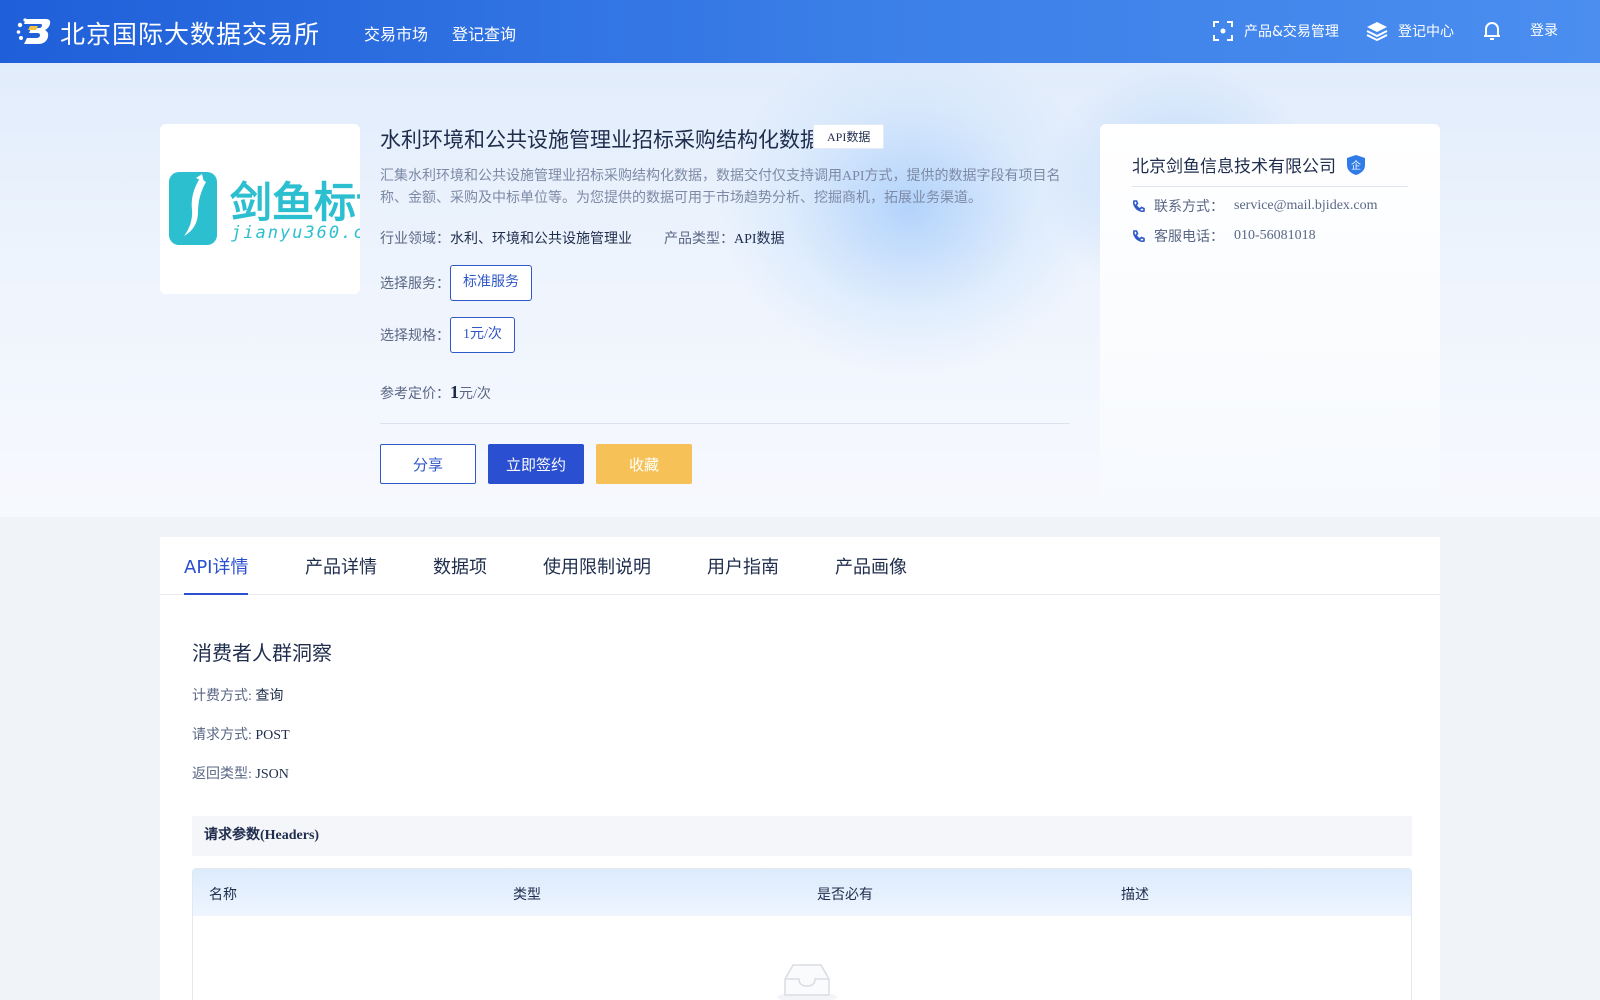 Image resolution: width=1600 pixels, height=1000 pixels. I want to click on nav-register-center: 登记中心, so click(1410, 31).